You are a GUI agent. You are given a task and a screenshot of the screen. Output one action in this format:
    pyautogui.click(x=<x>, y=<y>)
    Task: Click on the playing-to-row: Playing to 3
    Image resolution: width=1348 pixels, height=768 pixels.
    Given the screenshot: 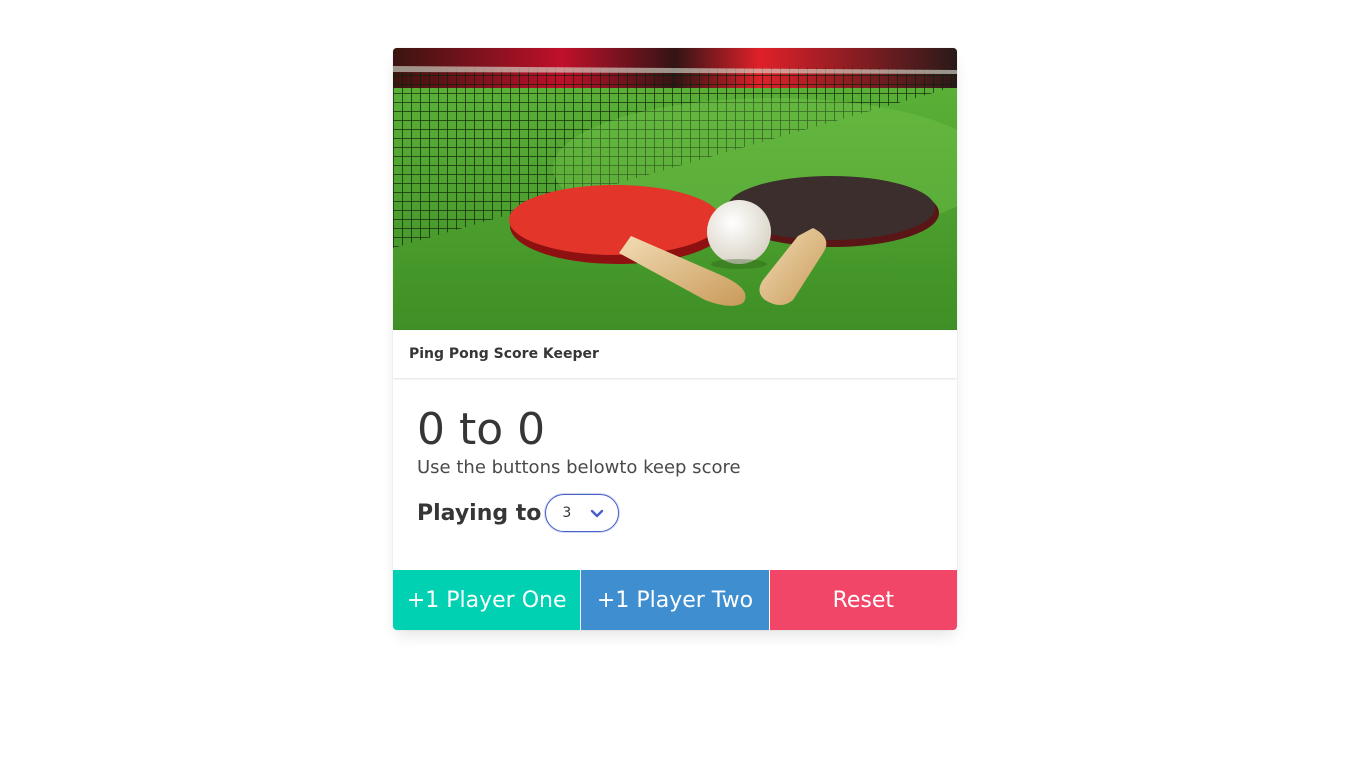 What is the action you would take?
    pyautogui.click(x=675, y=513)
    